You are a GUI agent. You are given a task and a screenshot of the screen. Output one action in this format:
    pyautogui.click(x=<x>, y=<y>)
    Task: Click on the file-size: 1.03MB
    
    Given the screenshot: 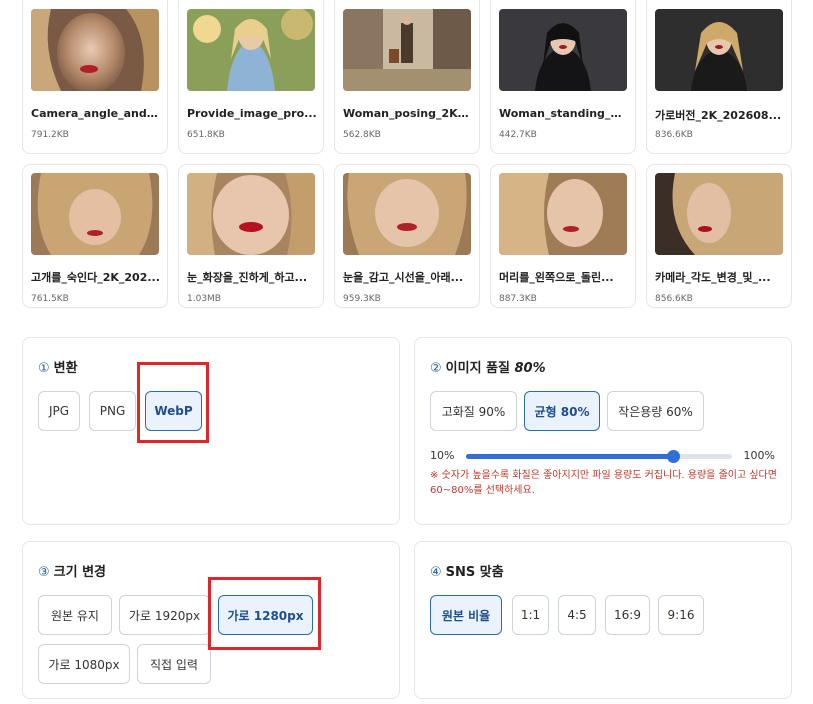 What is the action you would take?
    pyautogui.click(x=204, y=299)
    